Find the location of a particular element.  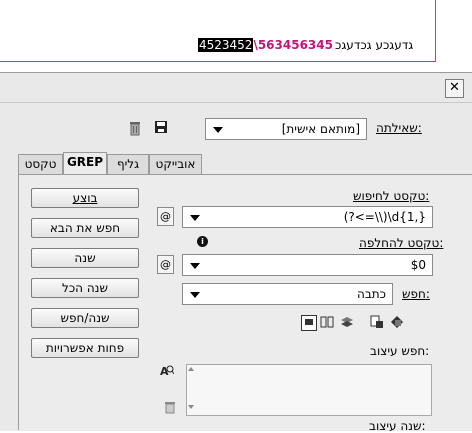

locked-layers-icon is located at coordinates (309, 323).